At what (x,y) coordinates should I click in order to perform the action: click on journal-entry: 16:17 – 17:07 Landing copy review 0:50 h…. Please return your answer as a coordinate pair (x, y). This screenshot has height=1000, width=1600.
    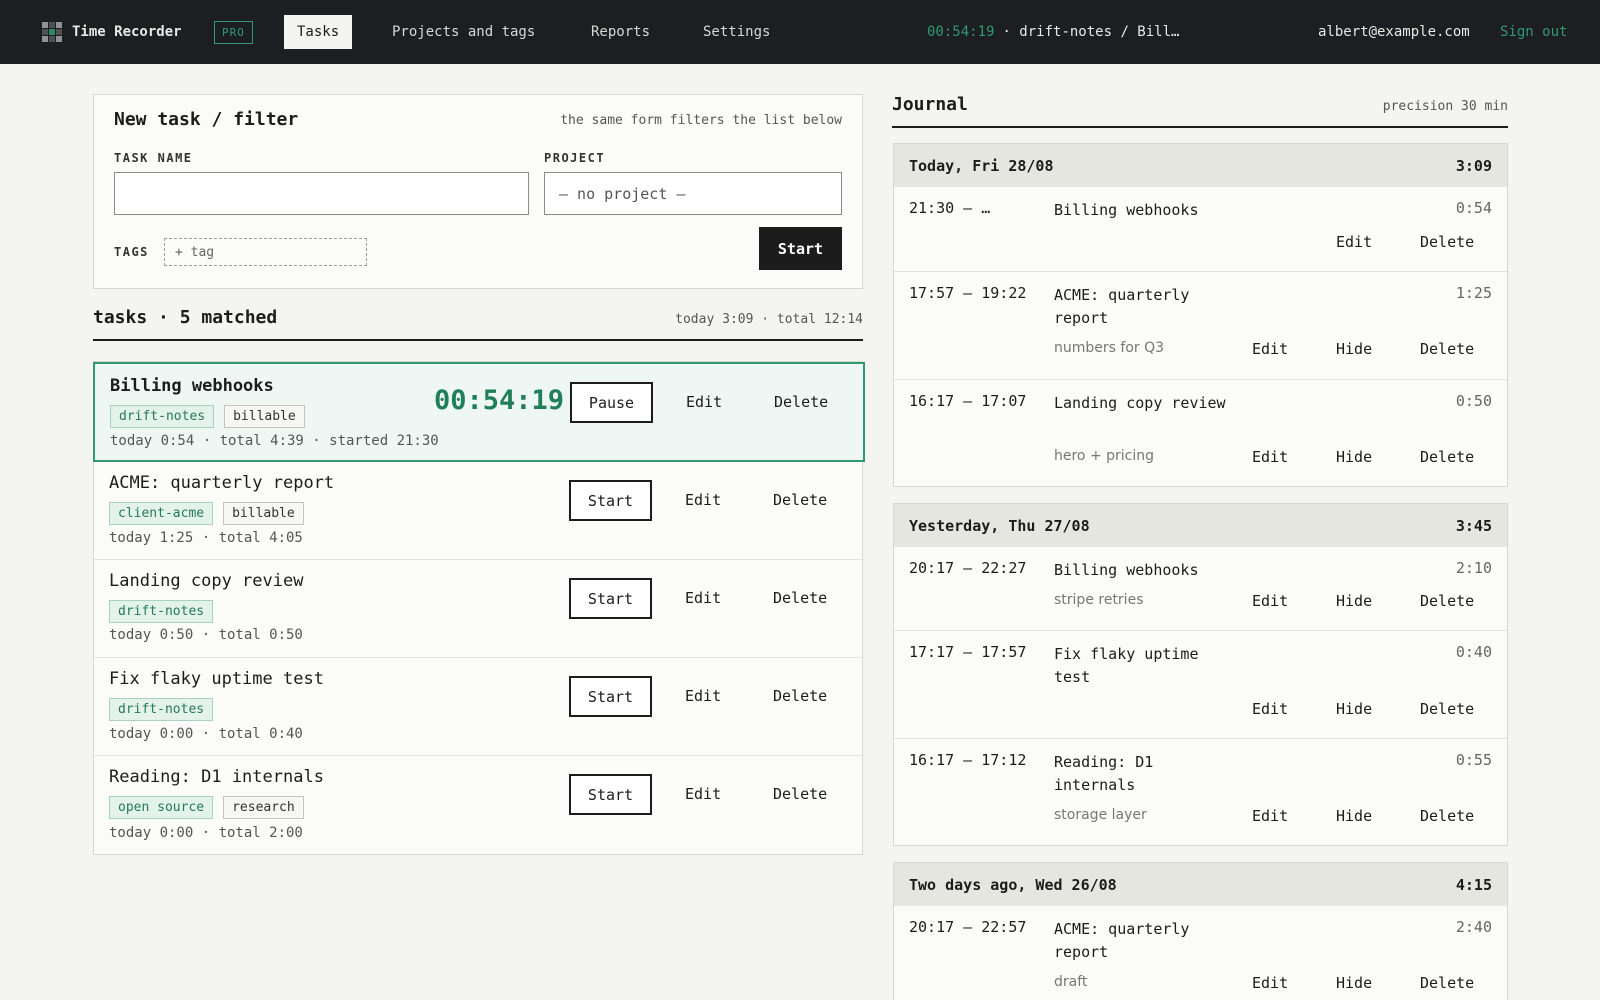
    Looking at the image, I should click on (1200, 433).